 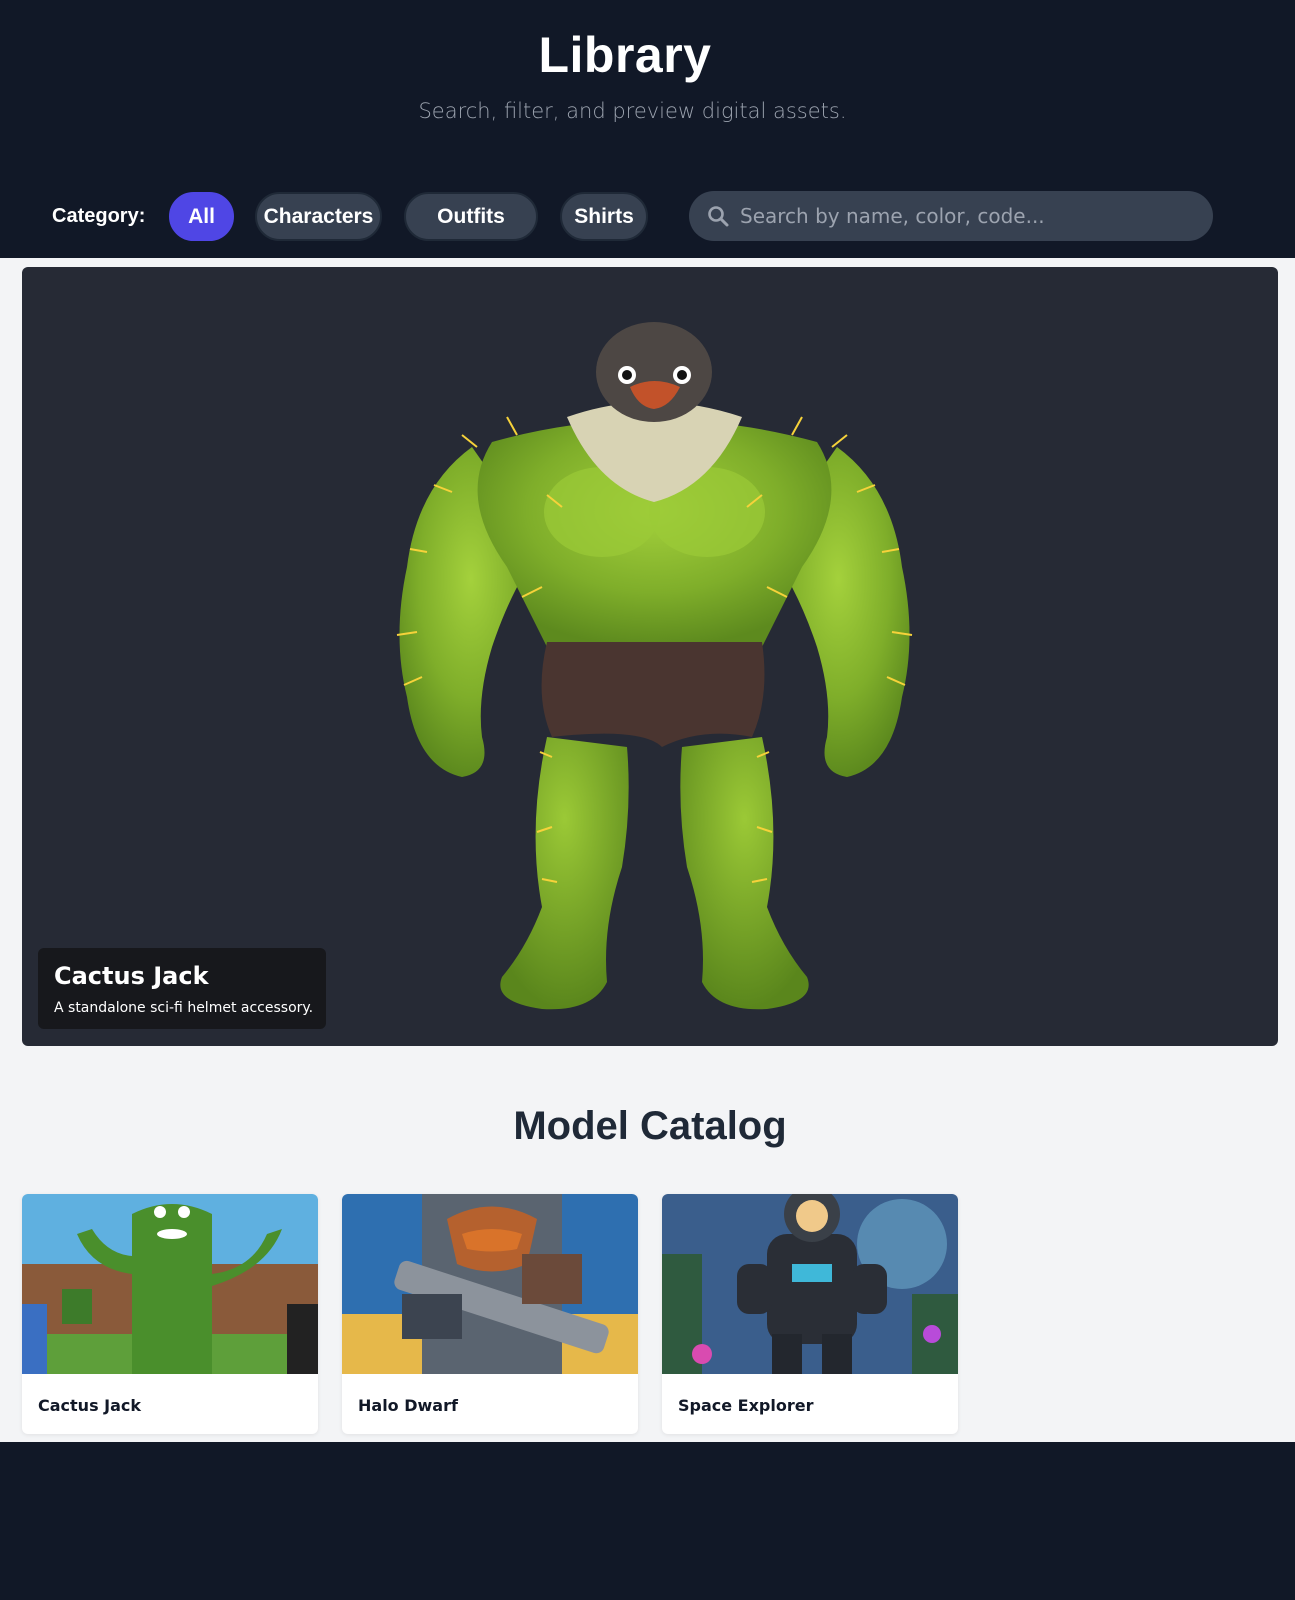 I want to click on search-bar, so click(x=951, y=216).